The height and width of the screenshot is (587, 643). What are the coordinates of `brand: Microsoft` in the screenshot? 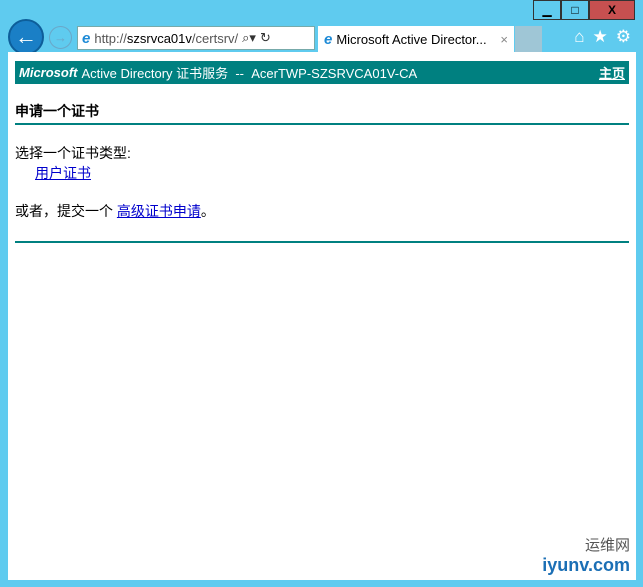 It's located at (48, 72).